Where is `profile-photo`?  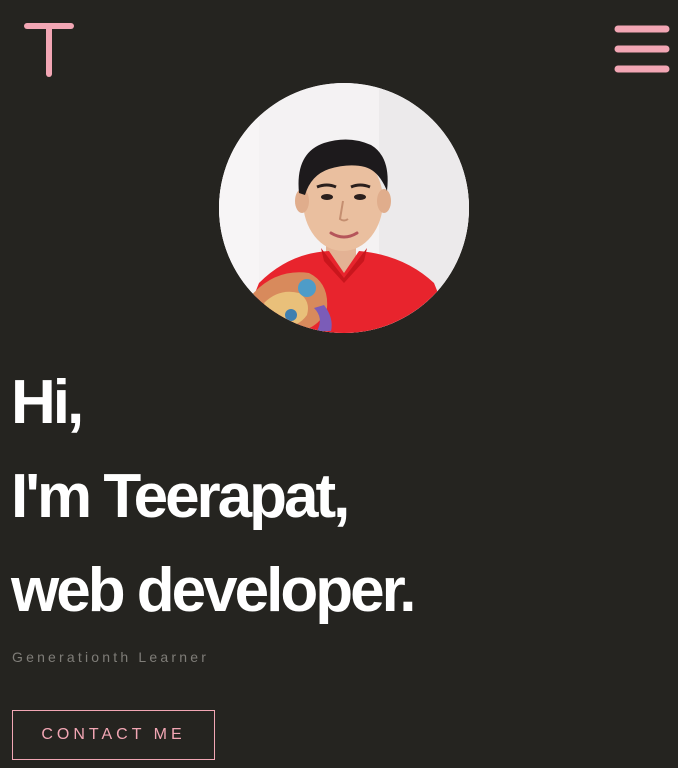 profile-photo is located at coordinates (344, 208).